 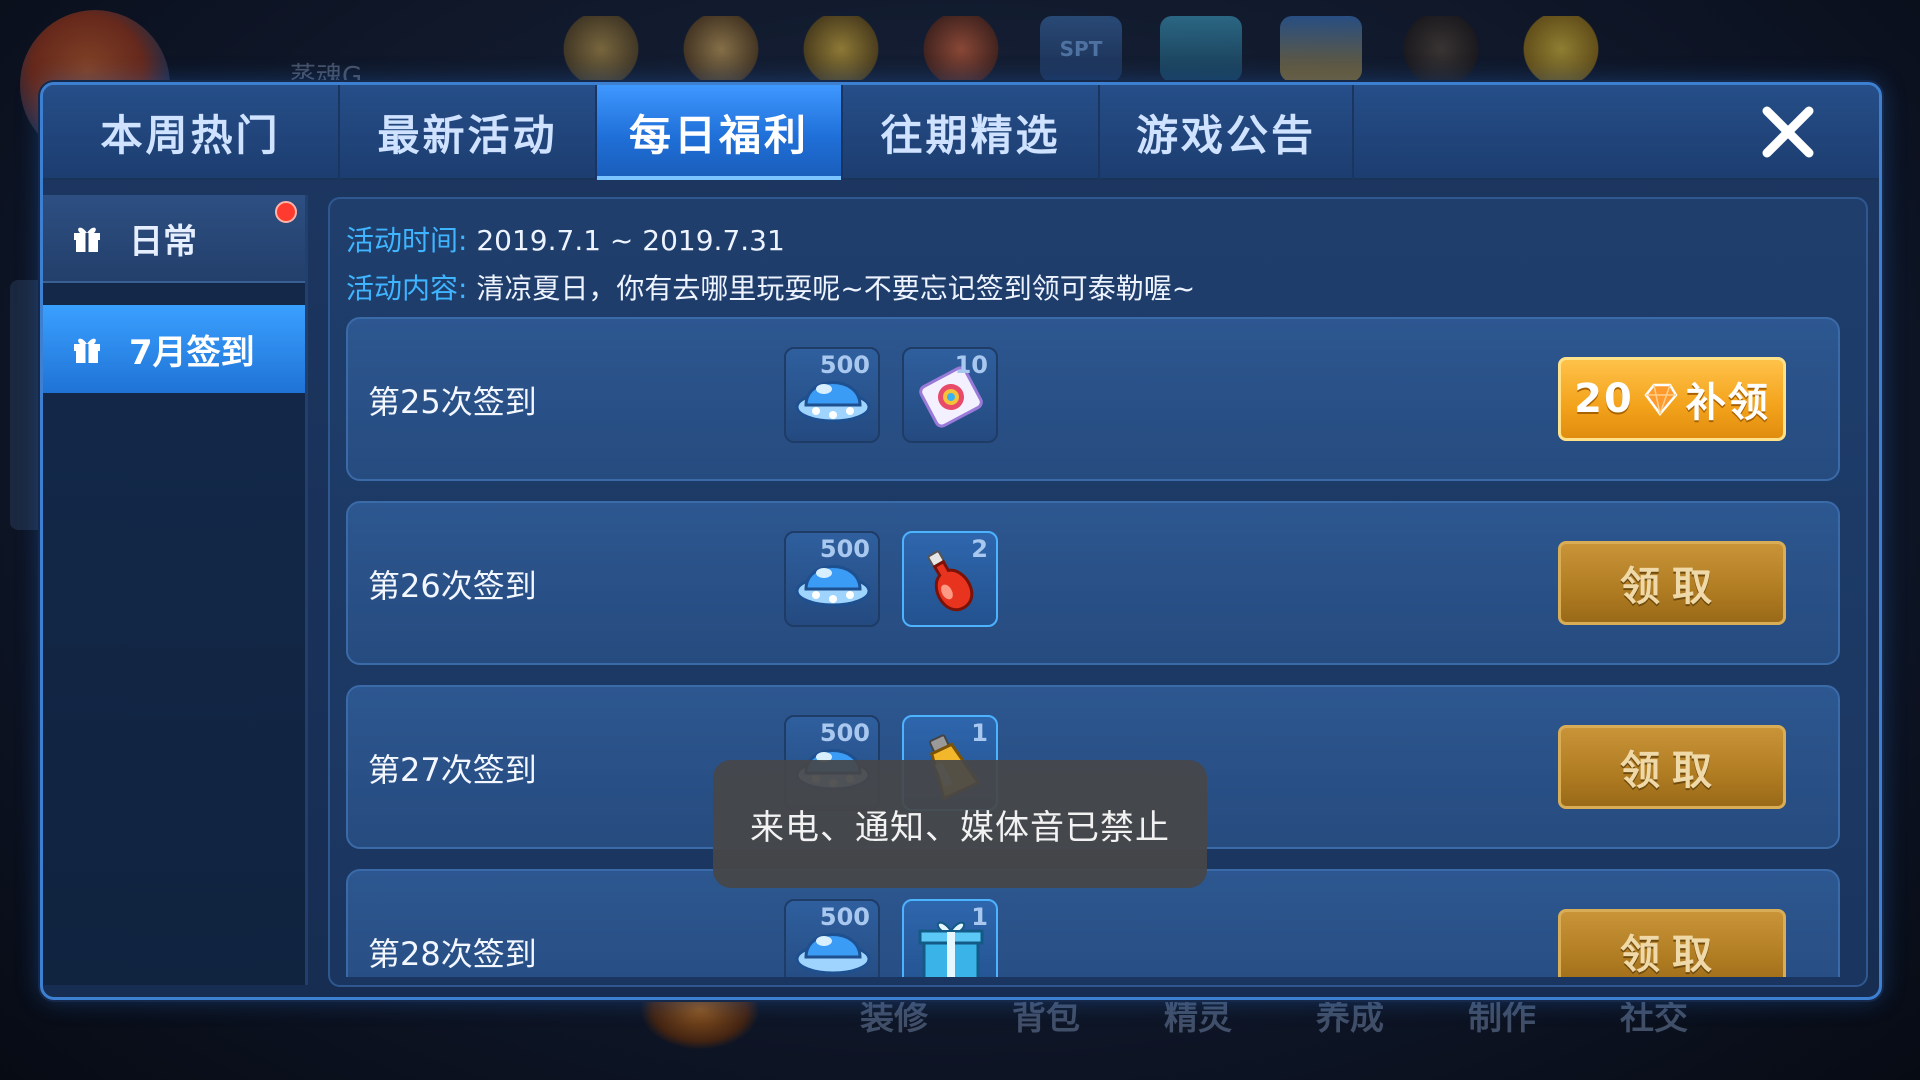 I want to click on alert-board-icon, so click(x=1201, y=49).